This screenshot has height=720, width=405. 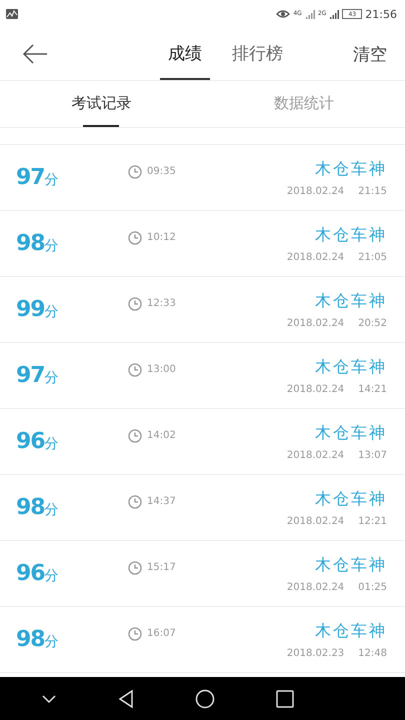 What do you see at coordinates (285, 699) in the screenshot?
I see `recents-icon` at bounding box center [285, 699].